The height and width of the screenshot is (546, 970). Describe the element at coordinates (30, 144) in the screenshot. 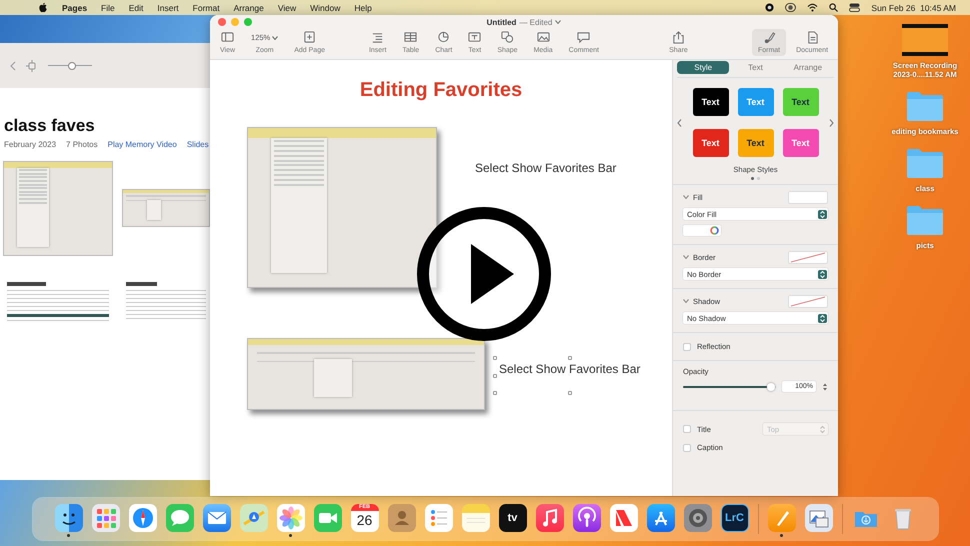

I see `album-date: February 2023` at that location.